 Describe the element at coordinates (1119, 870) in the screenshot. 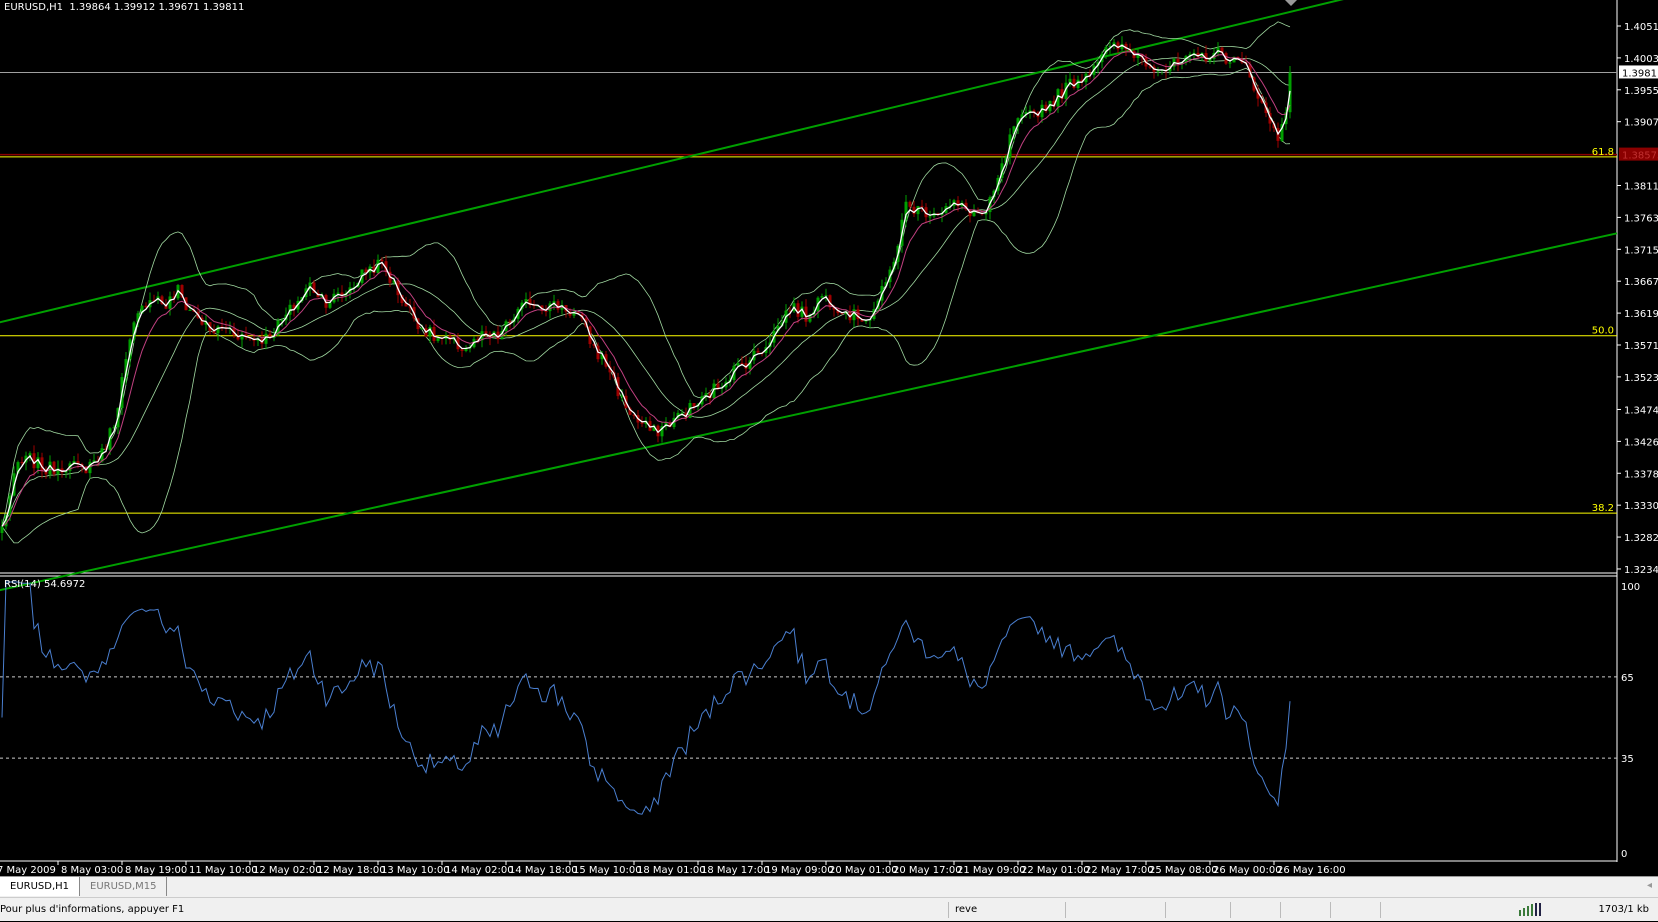

I see `time-label: 22 May 17:00` at that location.